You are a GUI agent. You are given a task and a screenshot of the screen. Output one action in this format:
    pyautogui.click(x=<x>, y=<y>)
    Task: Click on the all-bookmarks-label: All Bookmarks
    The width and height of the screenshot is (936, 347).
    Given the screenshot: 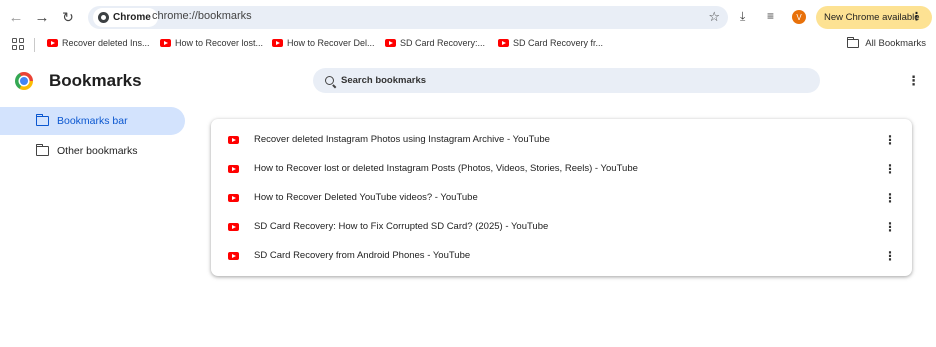 What is the action you would take?
    pyautogui.click(x=895, y=43)
    